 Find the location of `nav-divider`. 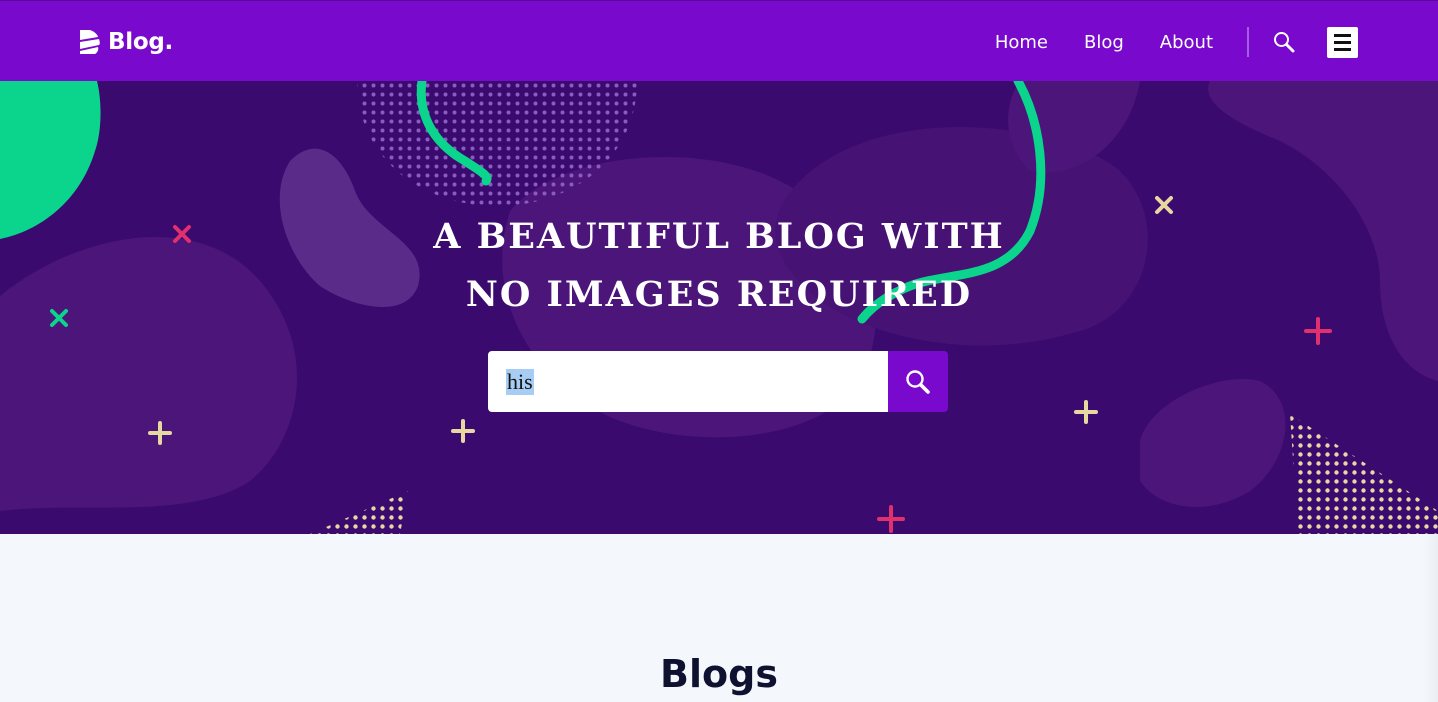

nav-divider is located at coordinates (1248, 42).